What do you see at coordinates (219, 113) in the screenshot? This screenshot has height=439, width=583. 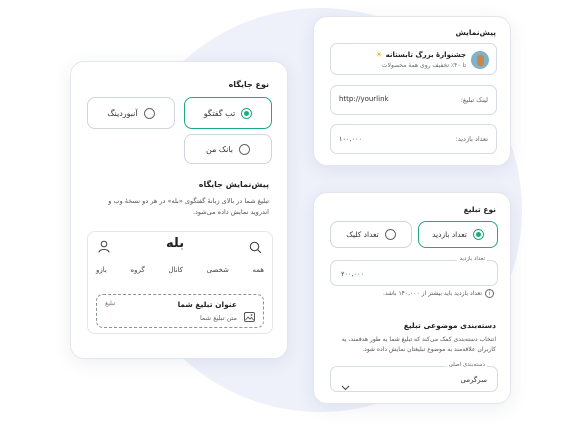 I see `option-label: تب گفتگو` at bounding box center [219, 113].